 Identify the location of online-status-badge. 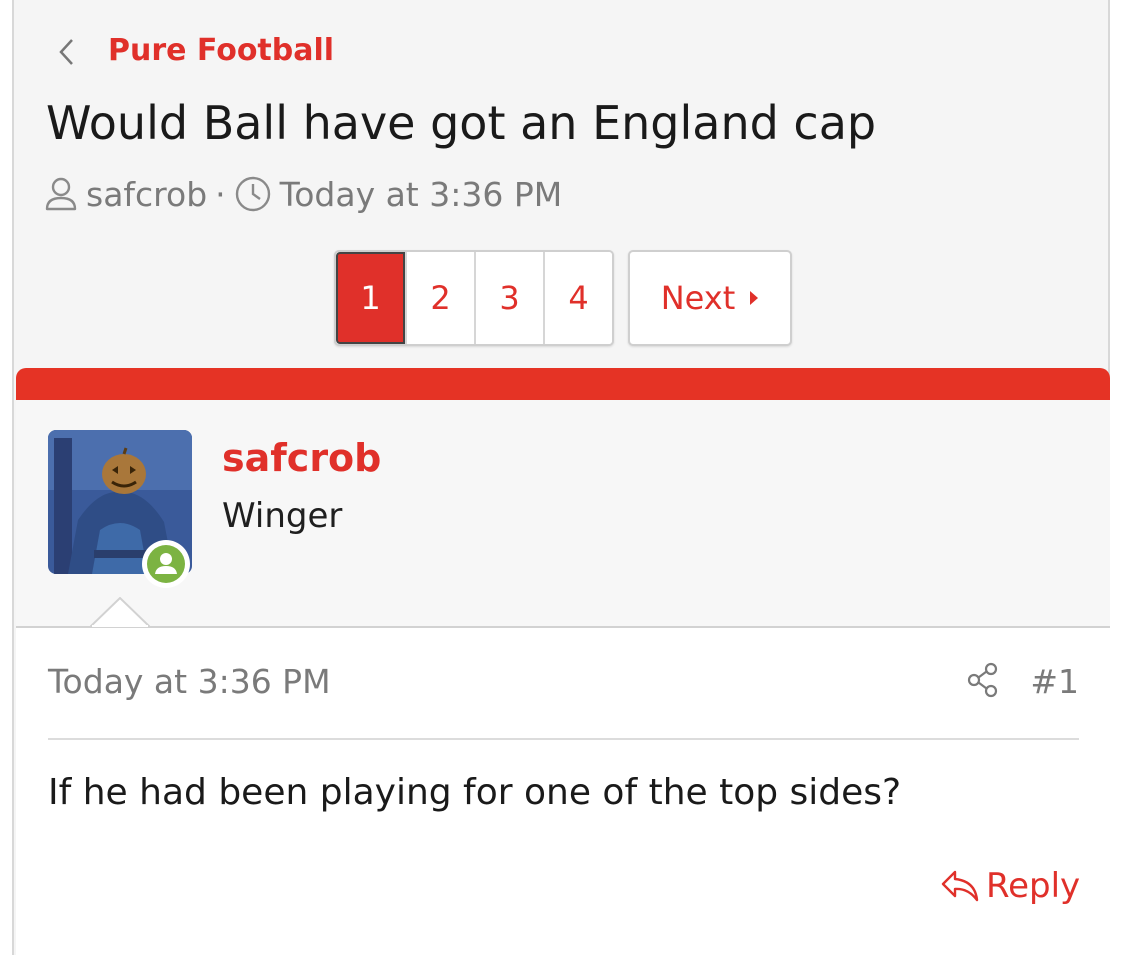
(166, 564).